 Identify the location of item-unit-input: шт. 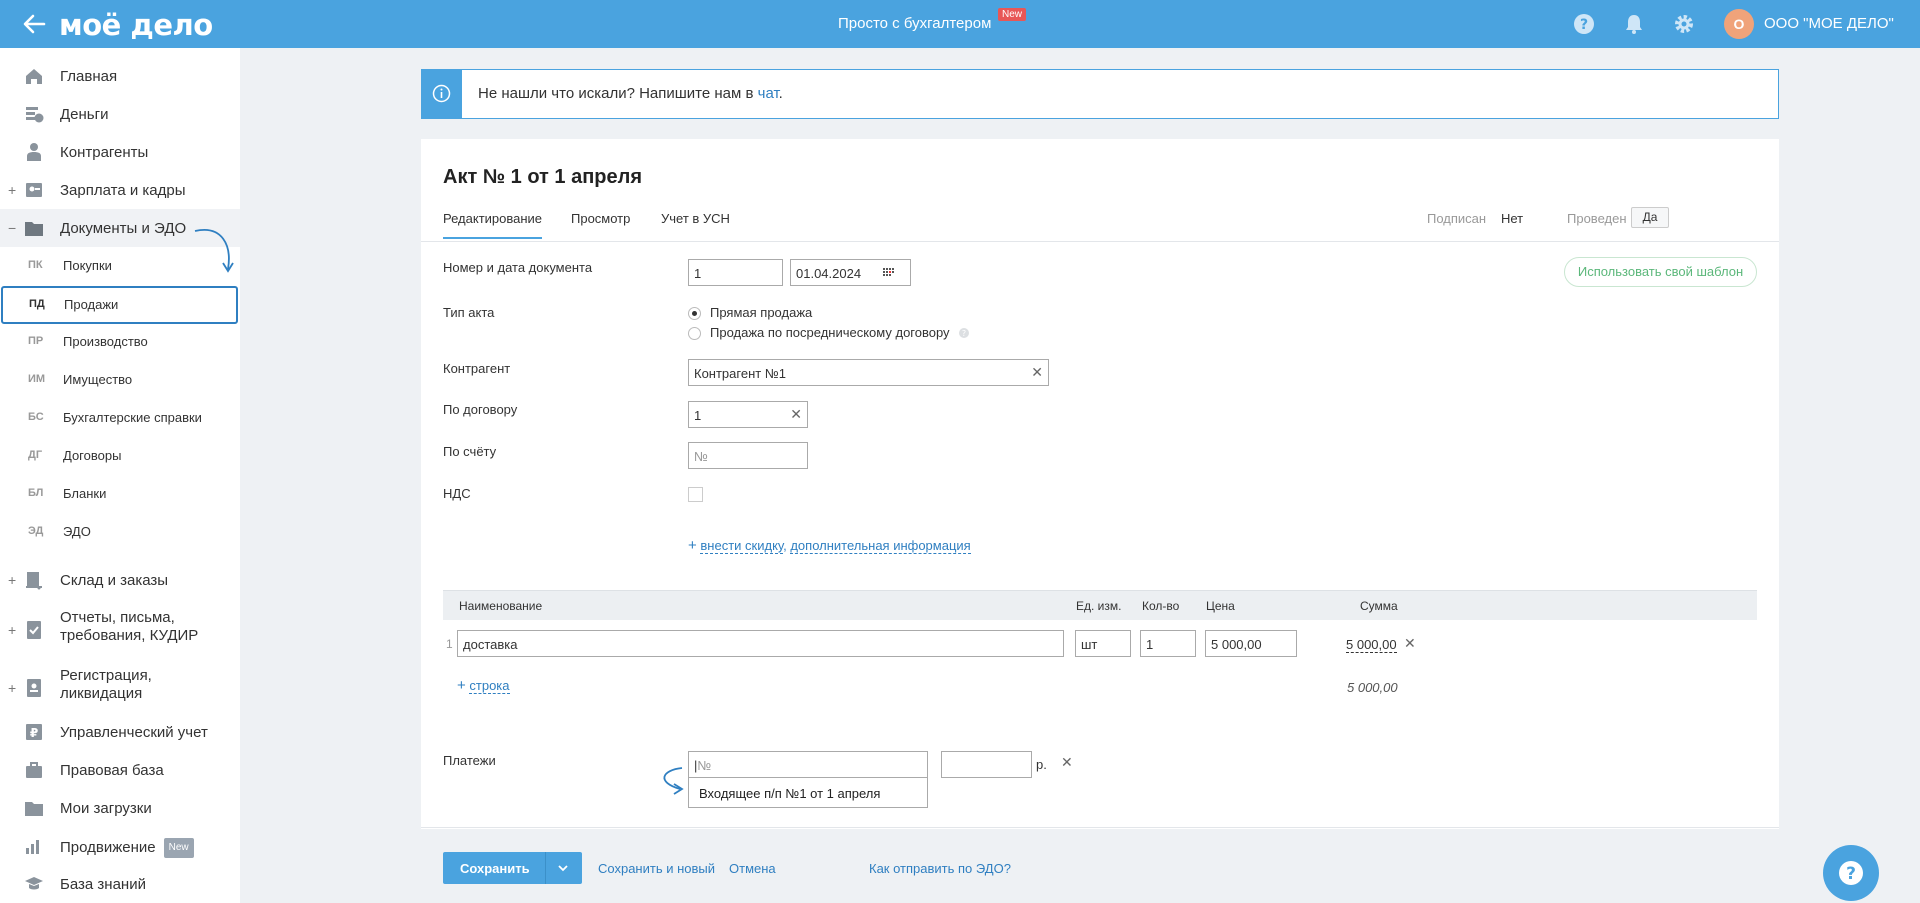
(1103, 643).